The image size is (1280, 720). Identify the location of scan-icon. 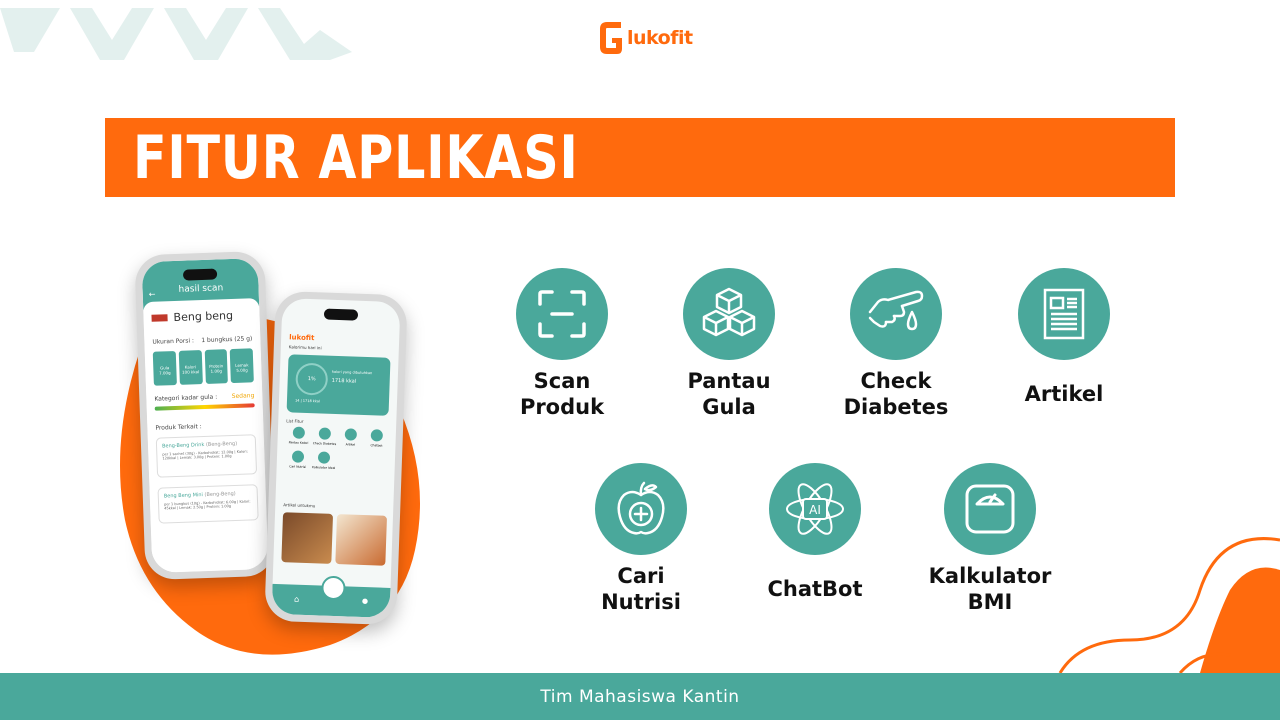
(562, 314).